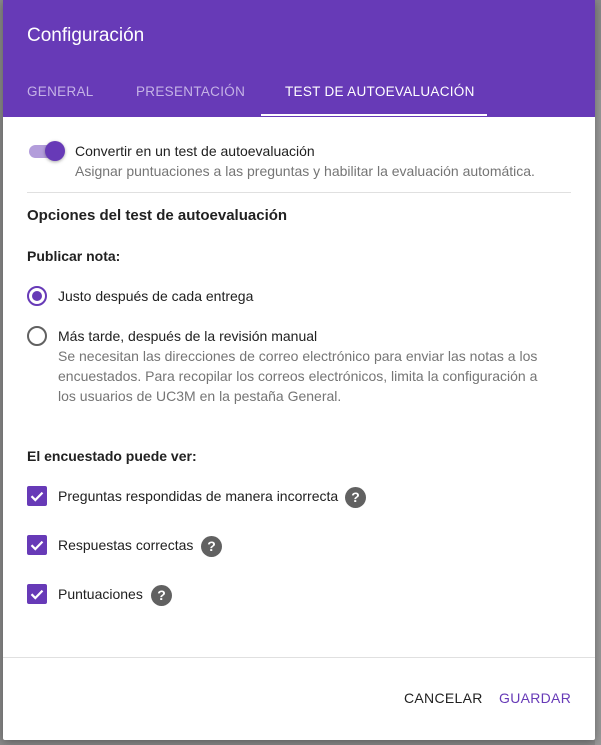 Image resolution: width=601 pixels, height=745 pixels. I want to click on radio-immediately, so click(37, 296).